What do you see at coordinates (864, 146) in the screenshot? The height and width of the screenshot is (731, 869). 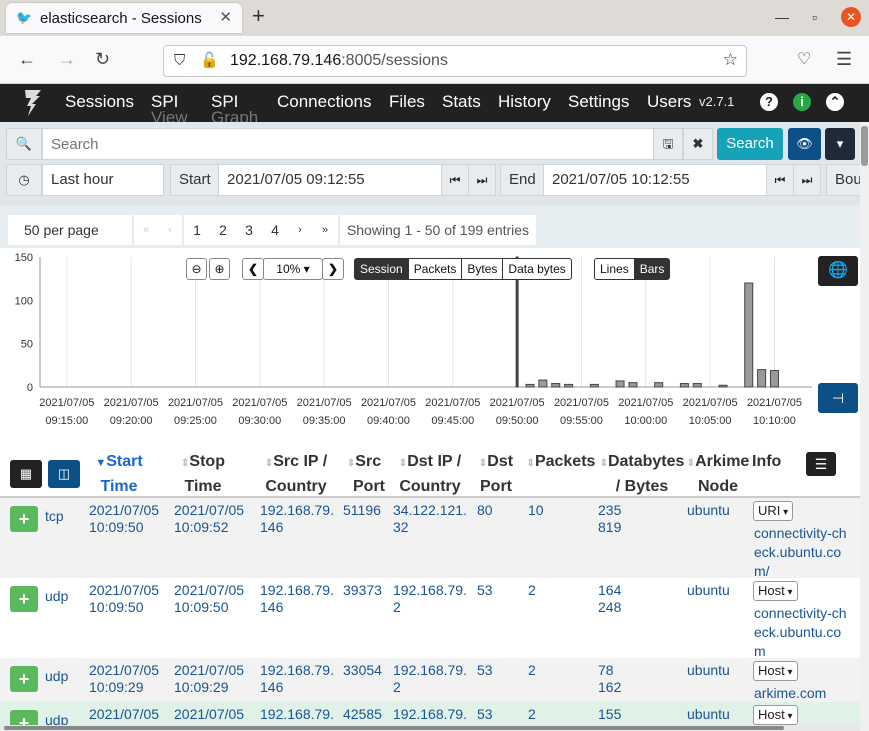 I see `vertical-scroll-thumb` at bounding box center [864, 146].